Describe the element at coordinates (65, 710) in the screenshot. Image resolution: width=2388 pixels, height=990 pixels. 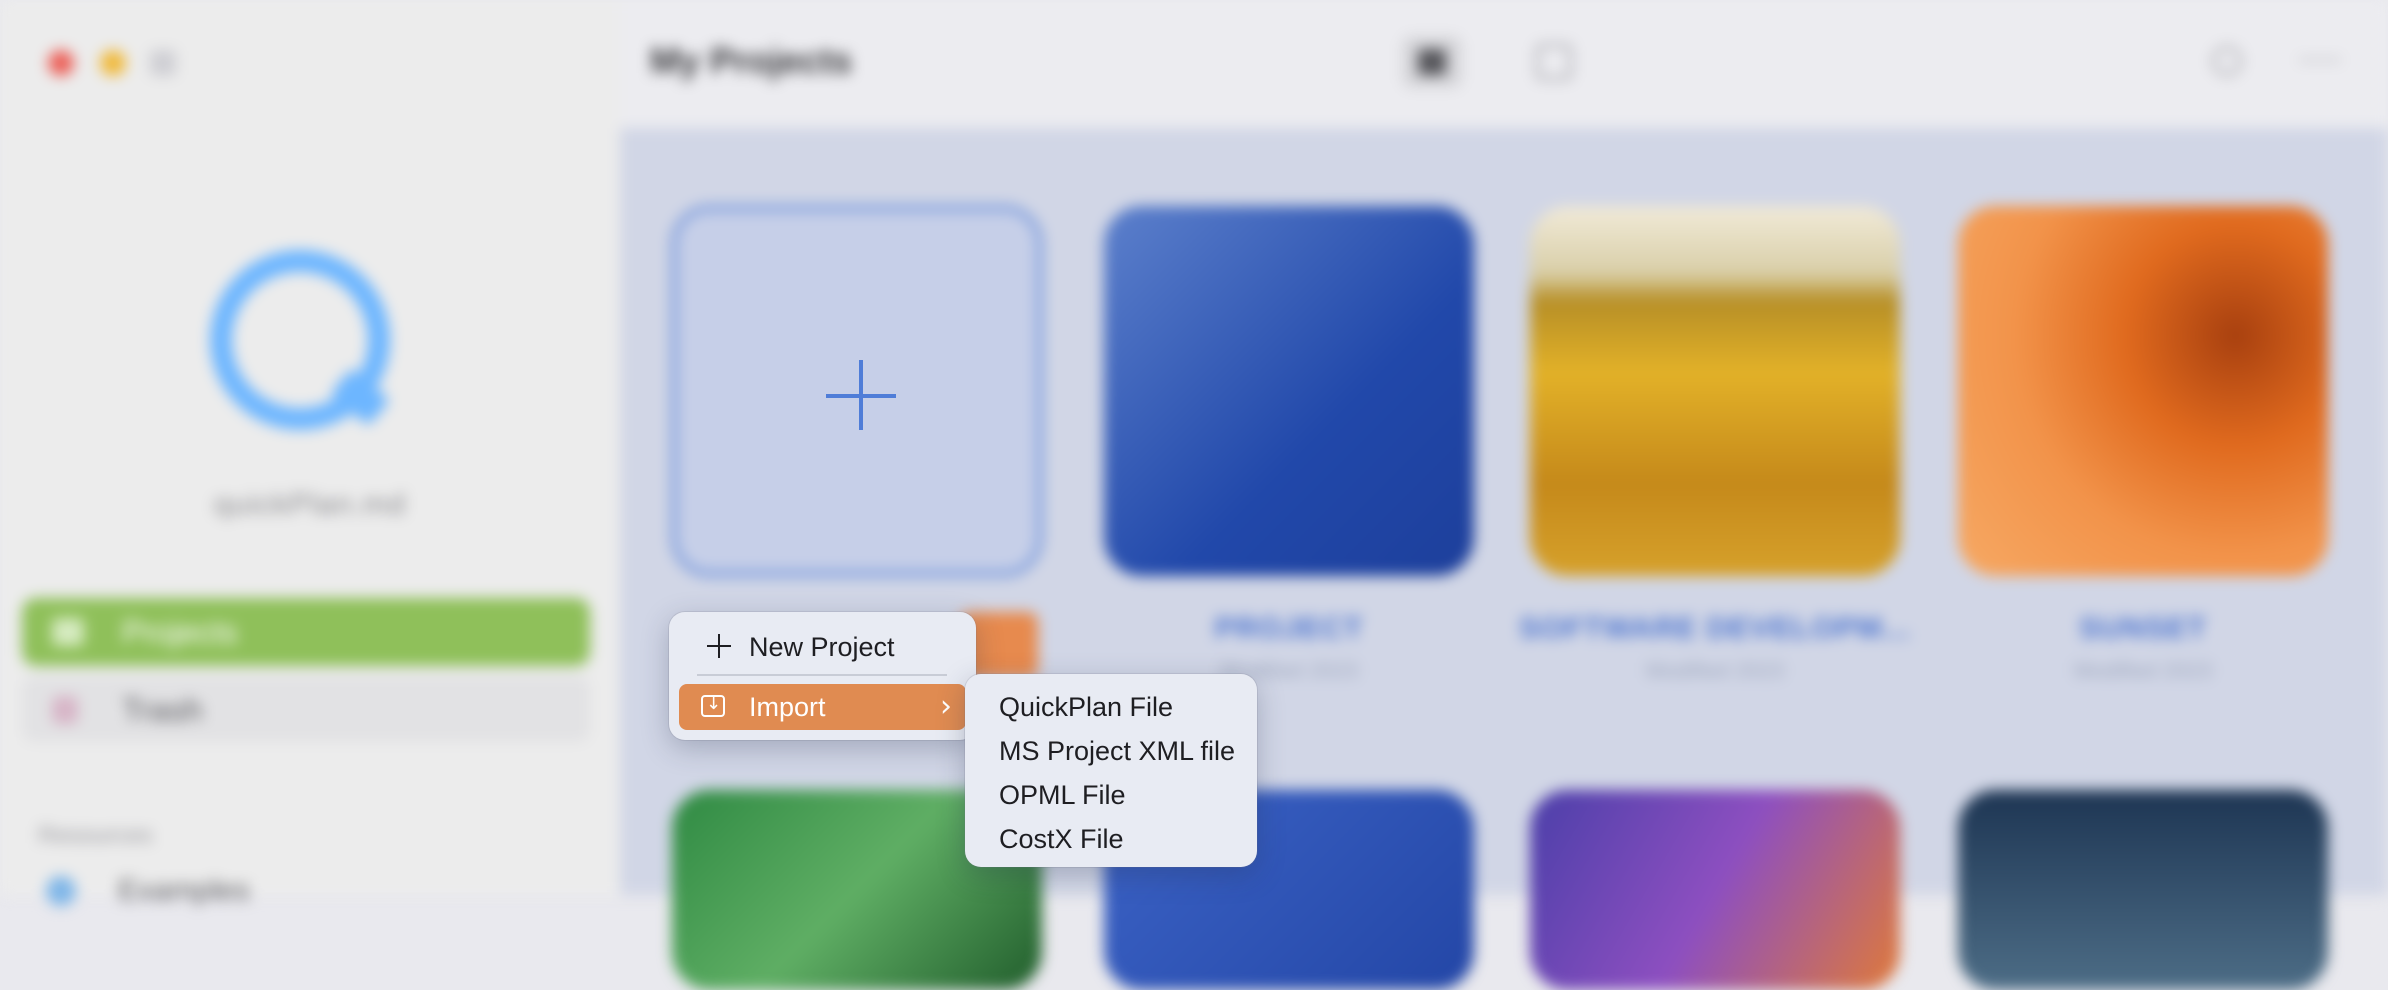
I see `trash-icon` at that location.